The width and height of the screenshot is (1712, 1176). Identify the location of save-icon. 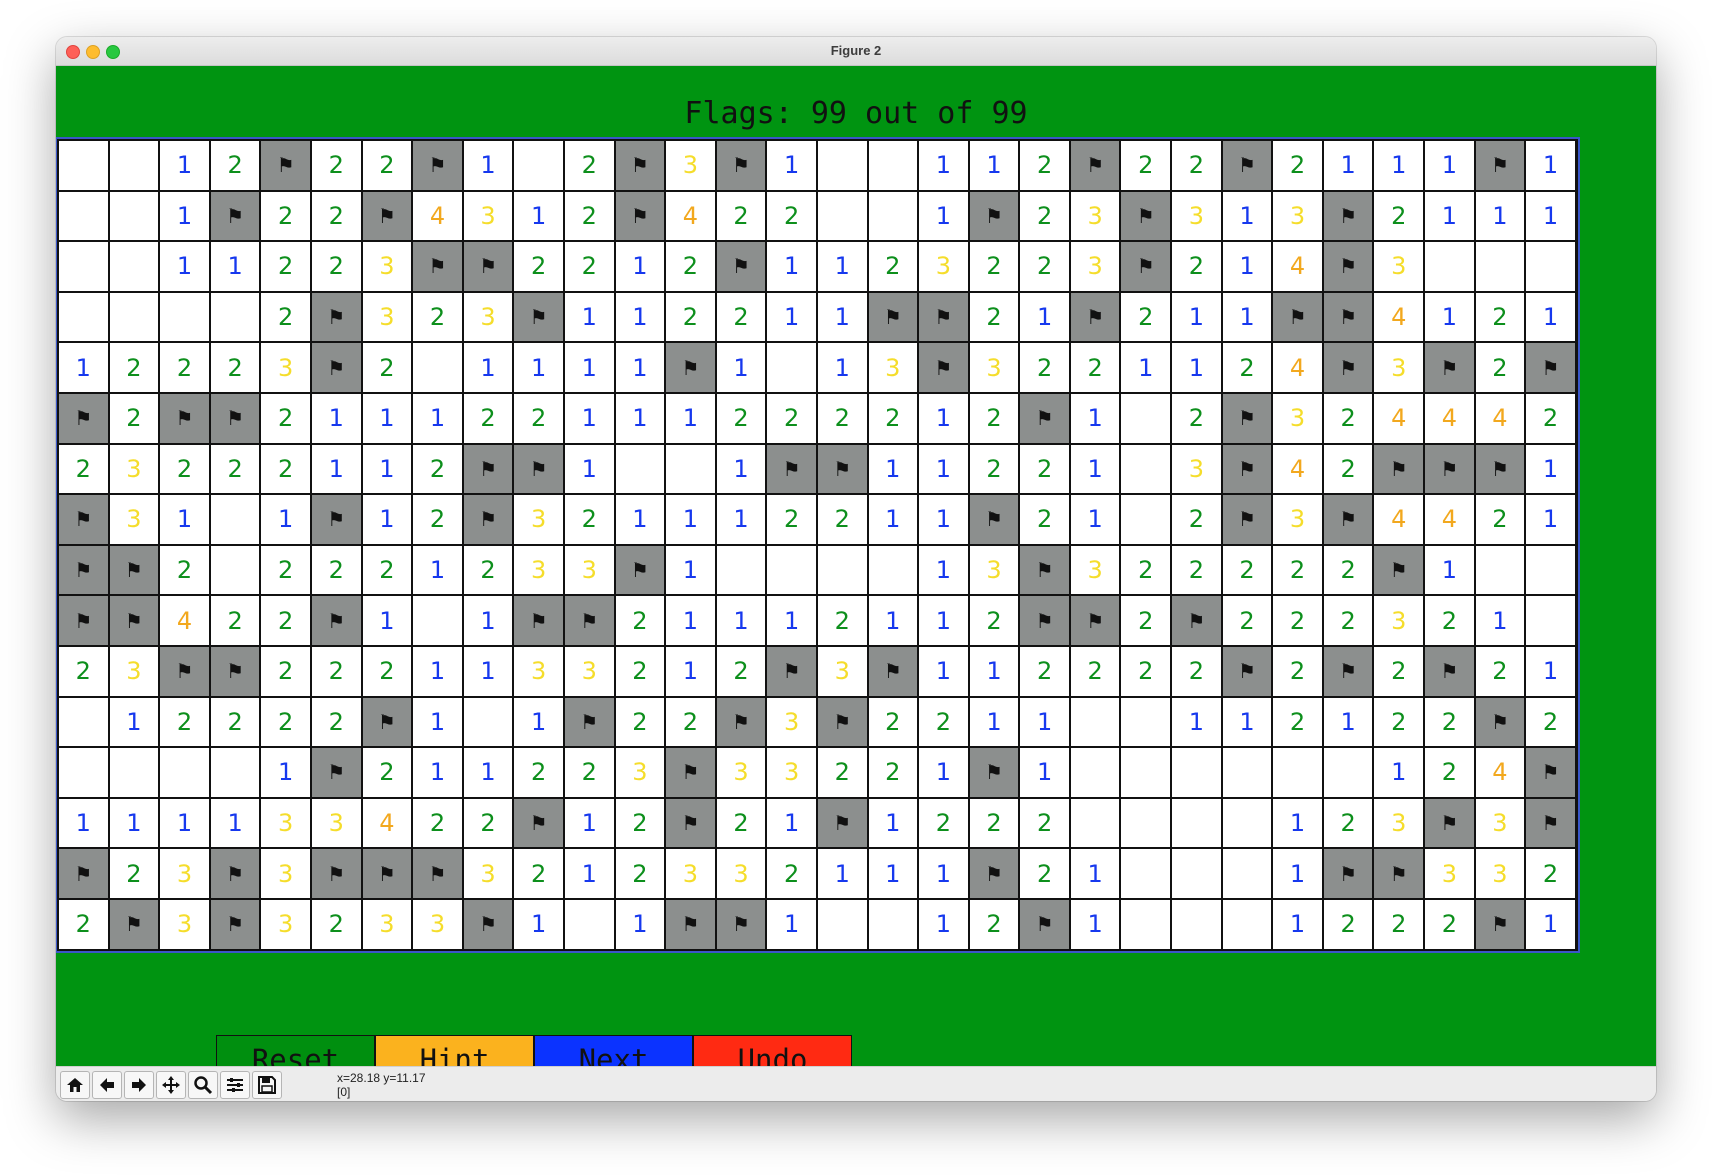
(267, 1085).